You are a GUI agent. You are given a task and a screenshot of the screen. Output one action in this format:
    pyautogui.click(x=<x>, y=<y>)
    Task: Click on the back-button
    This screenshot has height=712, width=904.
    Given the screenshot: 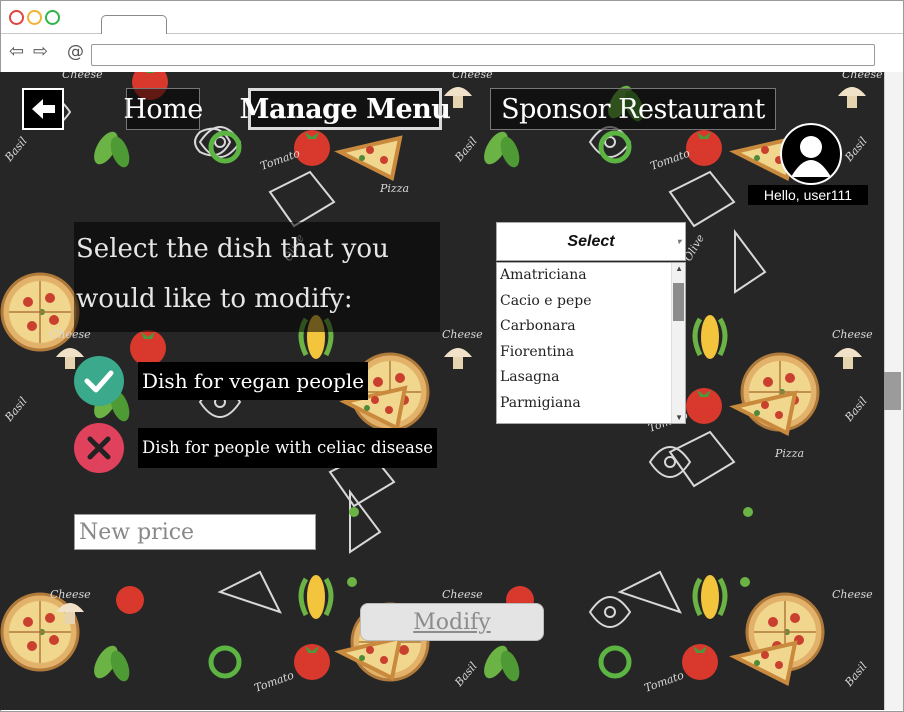 What is the action you would take?
    pyautogui.click(x=43, y=109)
    